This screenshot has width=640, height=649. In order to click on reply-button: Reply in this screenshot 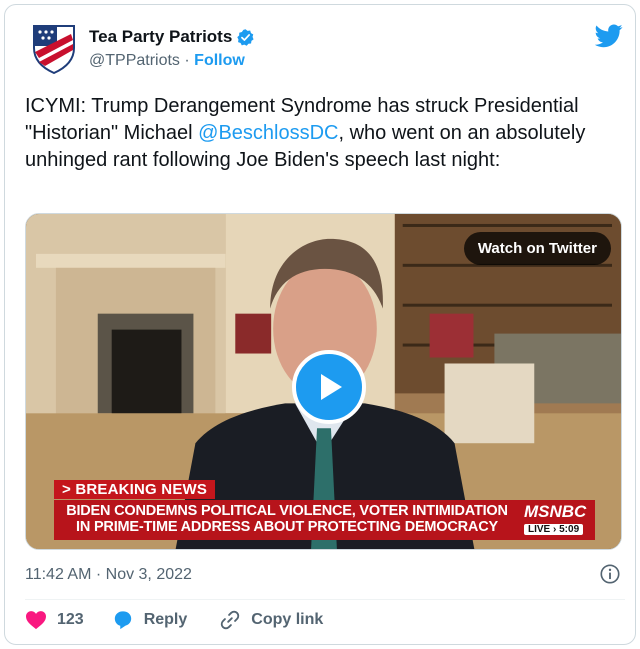, I will do `click(150, 620)`.